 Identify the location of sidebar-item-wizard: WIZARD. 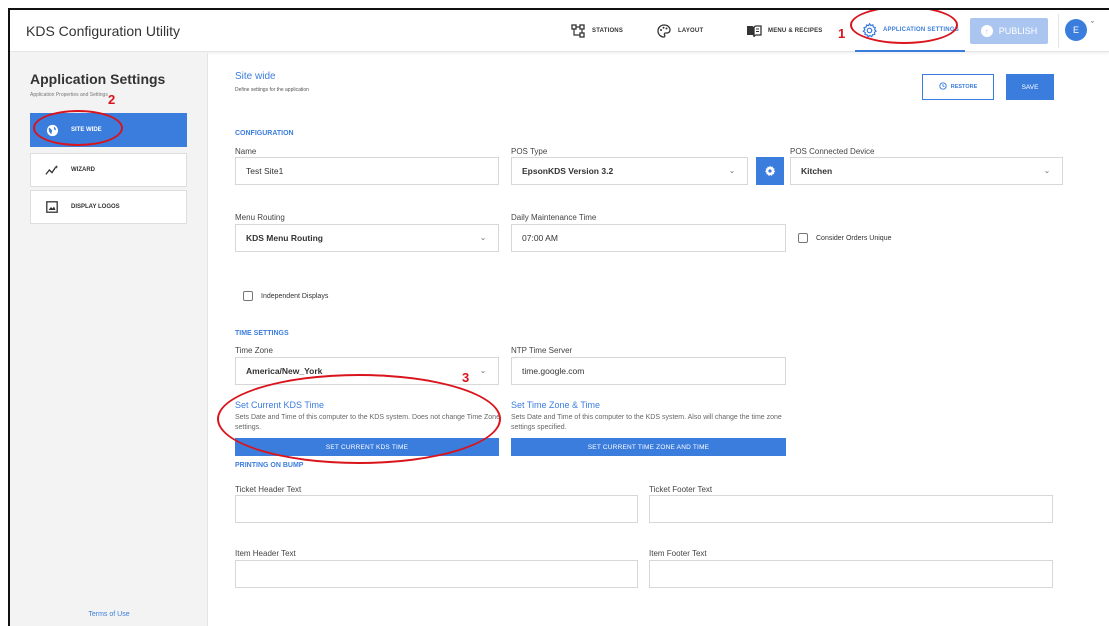
(108, 170).